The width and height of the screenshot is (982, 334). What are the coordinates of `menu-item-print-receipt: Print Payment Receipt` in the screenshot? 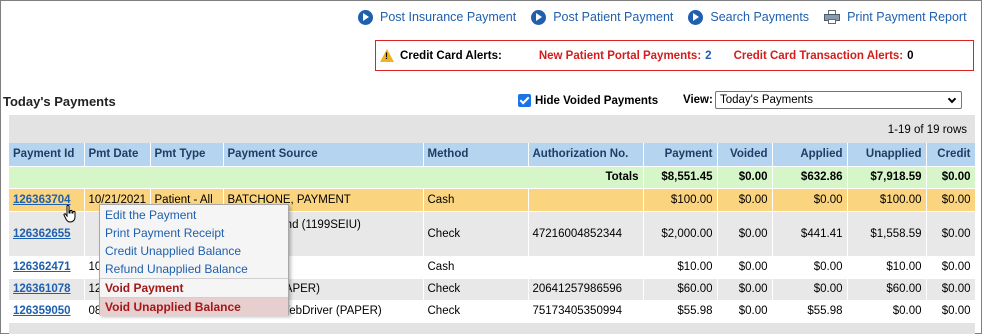 It's located at (194, 233).